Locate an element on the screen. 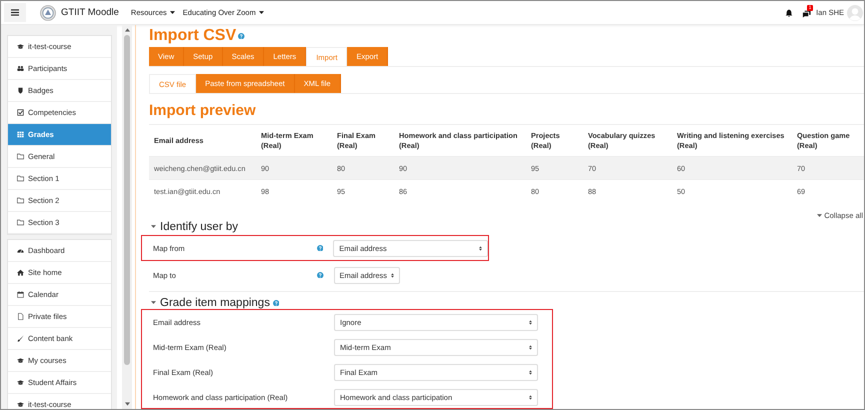 The height and width of the screenshot is (410, 865). page-title: Import CSV is located at coordinates (192, 36).